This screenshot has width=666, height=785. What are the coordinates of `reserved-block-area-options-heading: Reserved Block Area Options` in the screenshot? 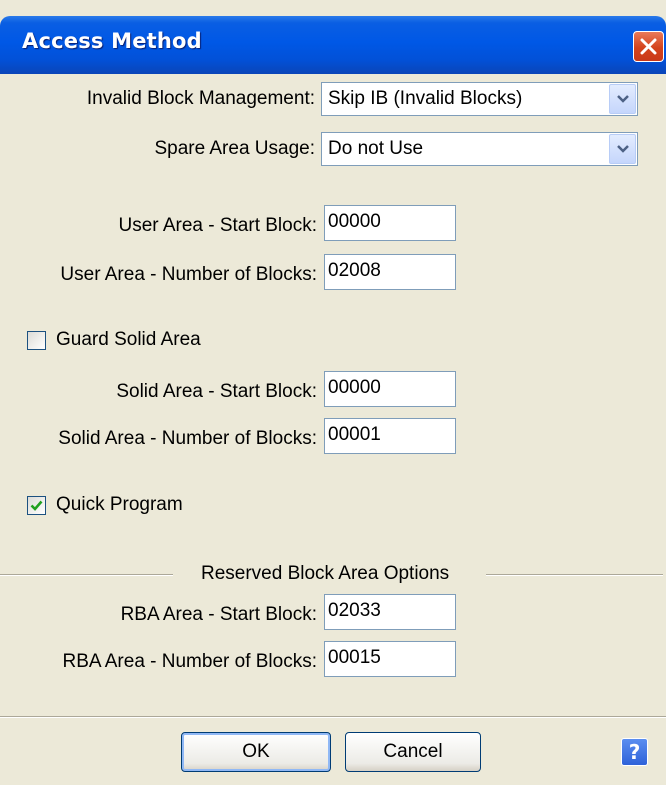 It's located at (325, 573).